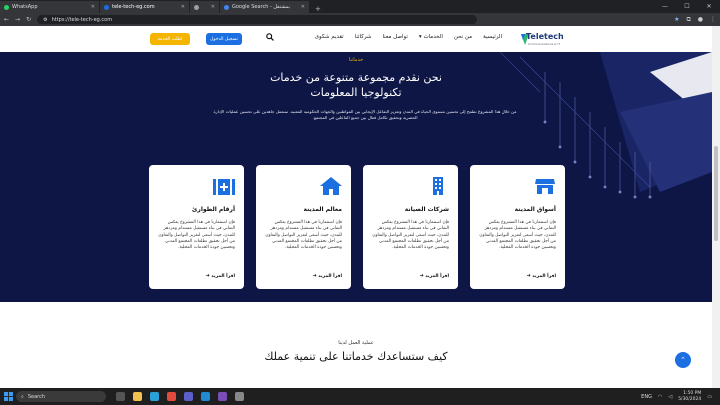  Describe the element at coordinates (170, 39) in the screenshot. I see `request-service-button: اطلب الخدمة` at that location.